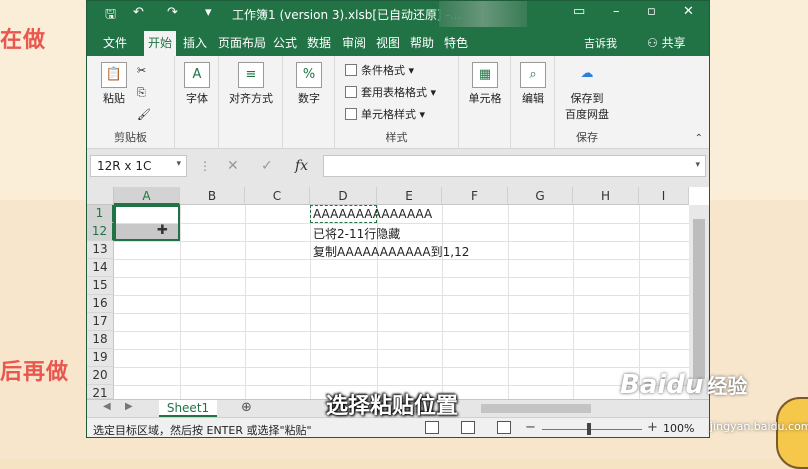  What do you see at coordinates (540, 196) in the screenshot?
I see `column-header-G: G` at bounding box center [540, 196].